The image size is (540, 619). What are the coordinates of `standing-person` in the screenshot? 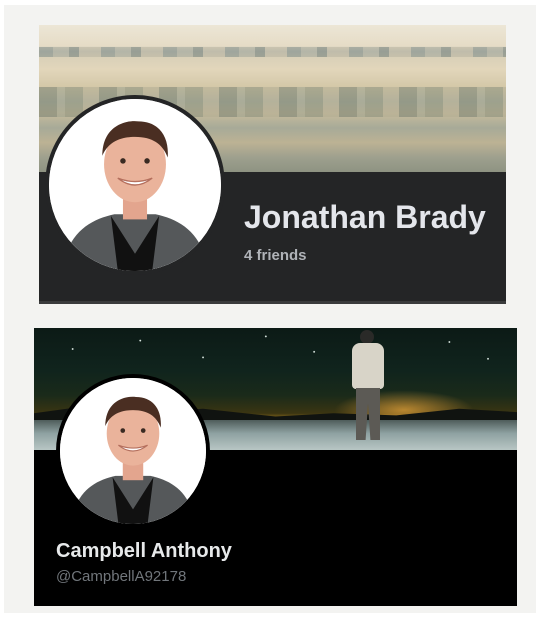 It's located at (369, 388).